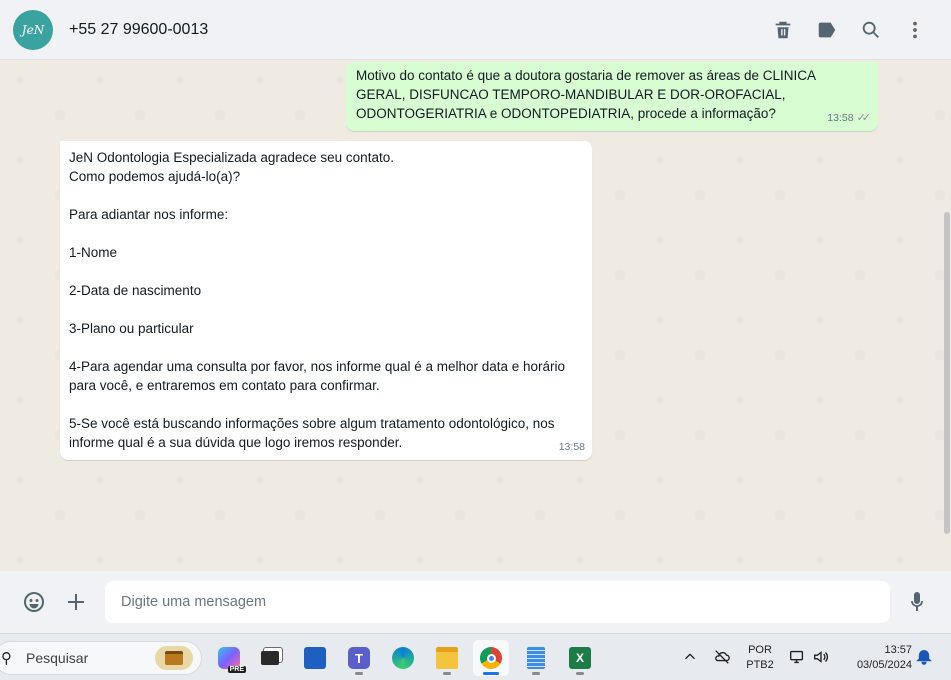  I want to click on onedrive-offline-icon, so click(722, 657).